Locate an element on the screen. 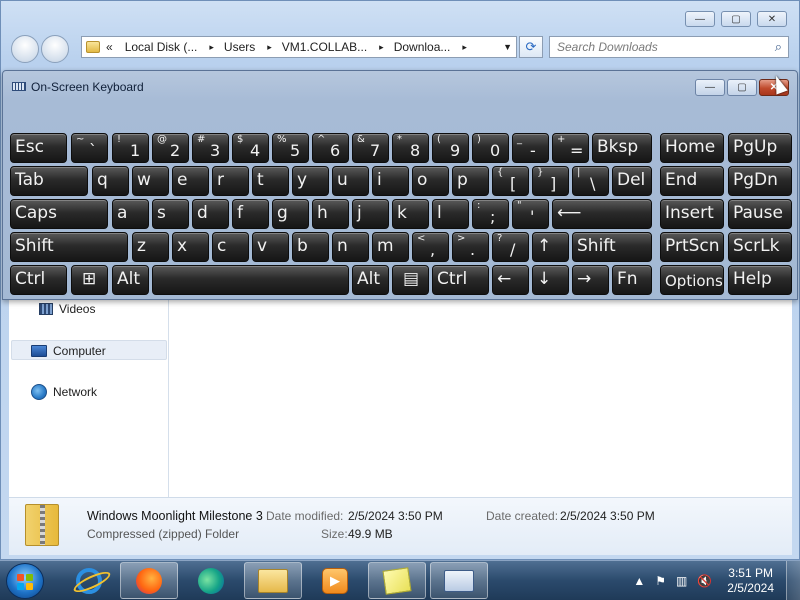 The height and width of the screenshot is (600, 800). key-left-bracket: {[ is located at coordinates (510, 181).